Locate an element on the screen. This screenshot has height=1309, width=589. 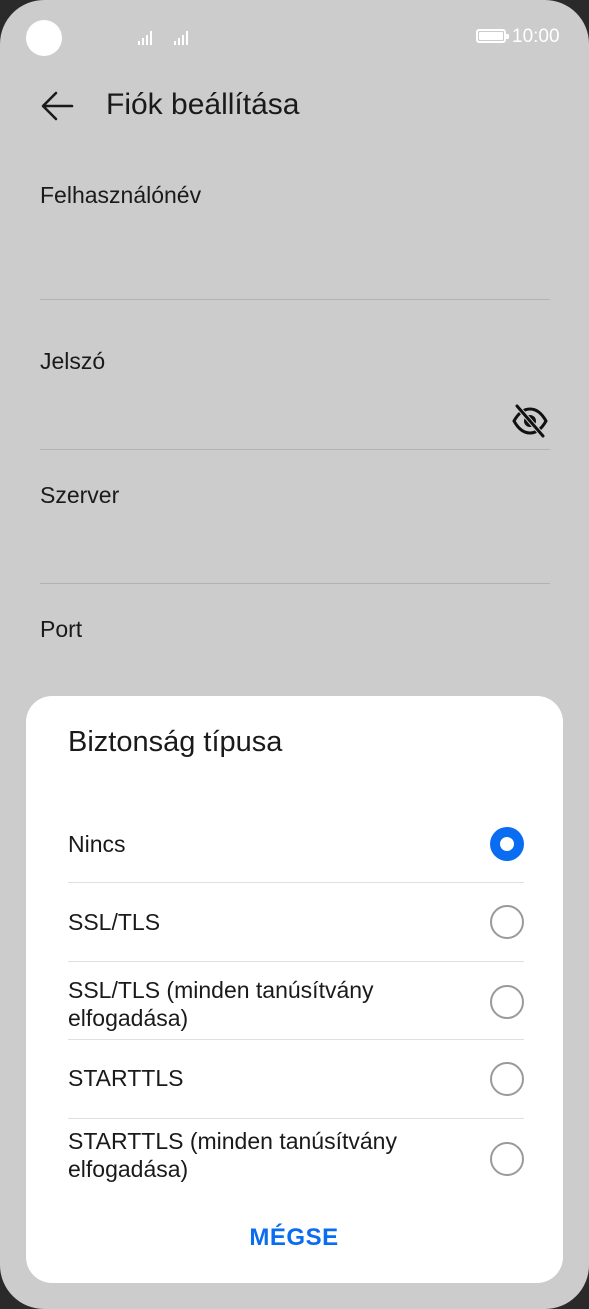
password-divider is located at coordinates (295, 449).